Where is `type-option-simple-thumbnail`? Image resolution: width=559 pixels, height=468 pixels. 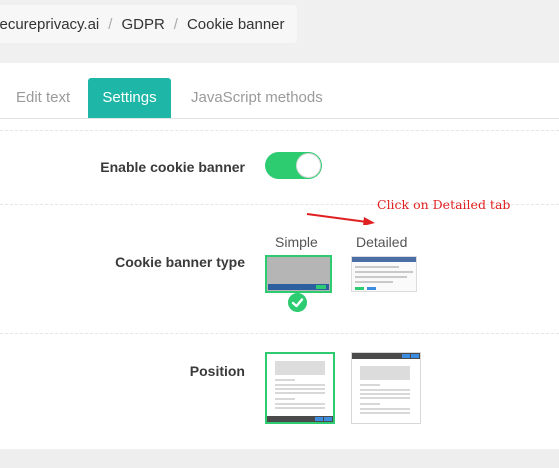
type-option-simple-thumbnail is located at coordinates (298, 274).